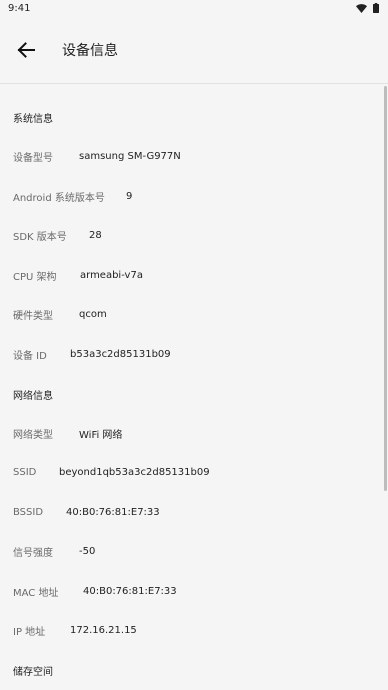 The height and width of the screenshot is (690, 388). Describe the element at coordinates (194, 8) in the screenshot. I see `status-bar: 9:41` at that location.